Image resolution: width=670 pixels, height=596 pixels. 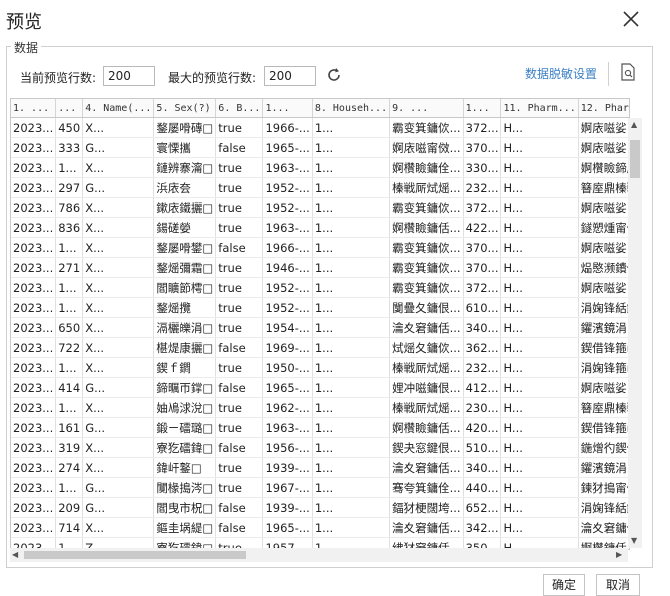 I want to click on vertical-scrollbar: ▲ ▼, so click(x=635, y=333).